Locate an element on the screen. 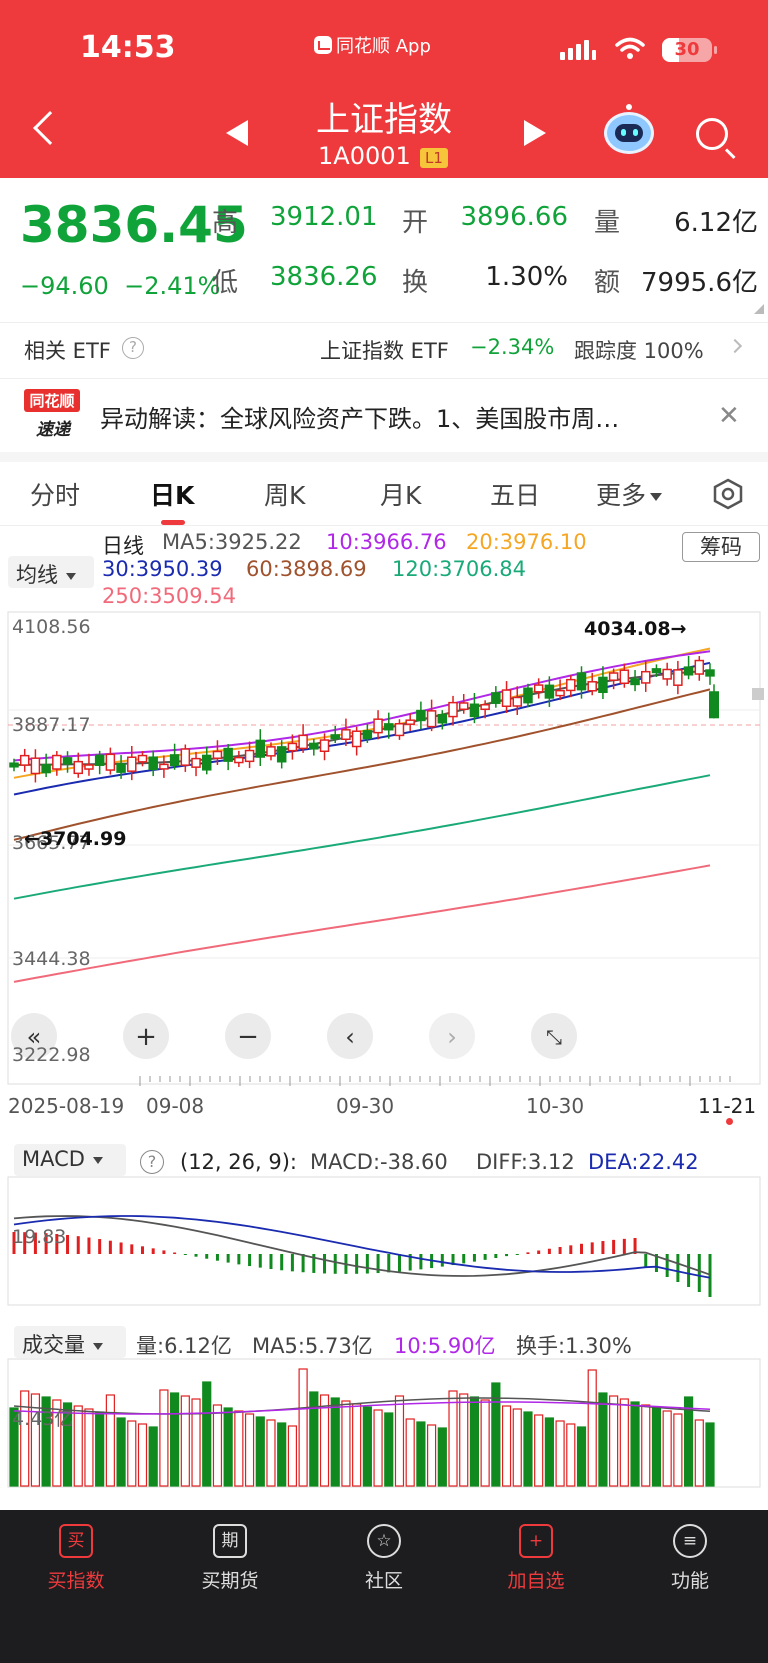 The image size is (768, 1663). open-value: 3896.66 is located at coordinates (514, 217).